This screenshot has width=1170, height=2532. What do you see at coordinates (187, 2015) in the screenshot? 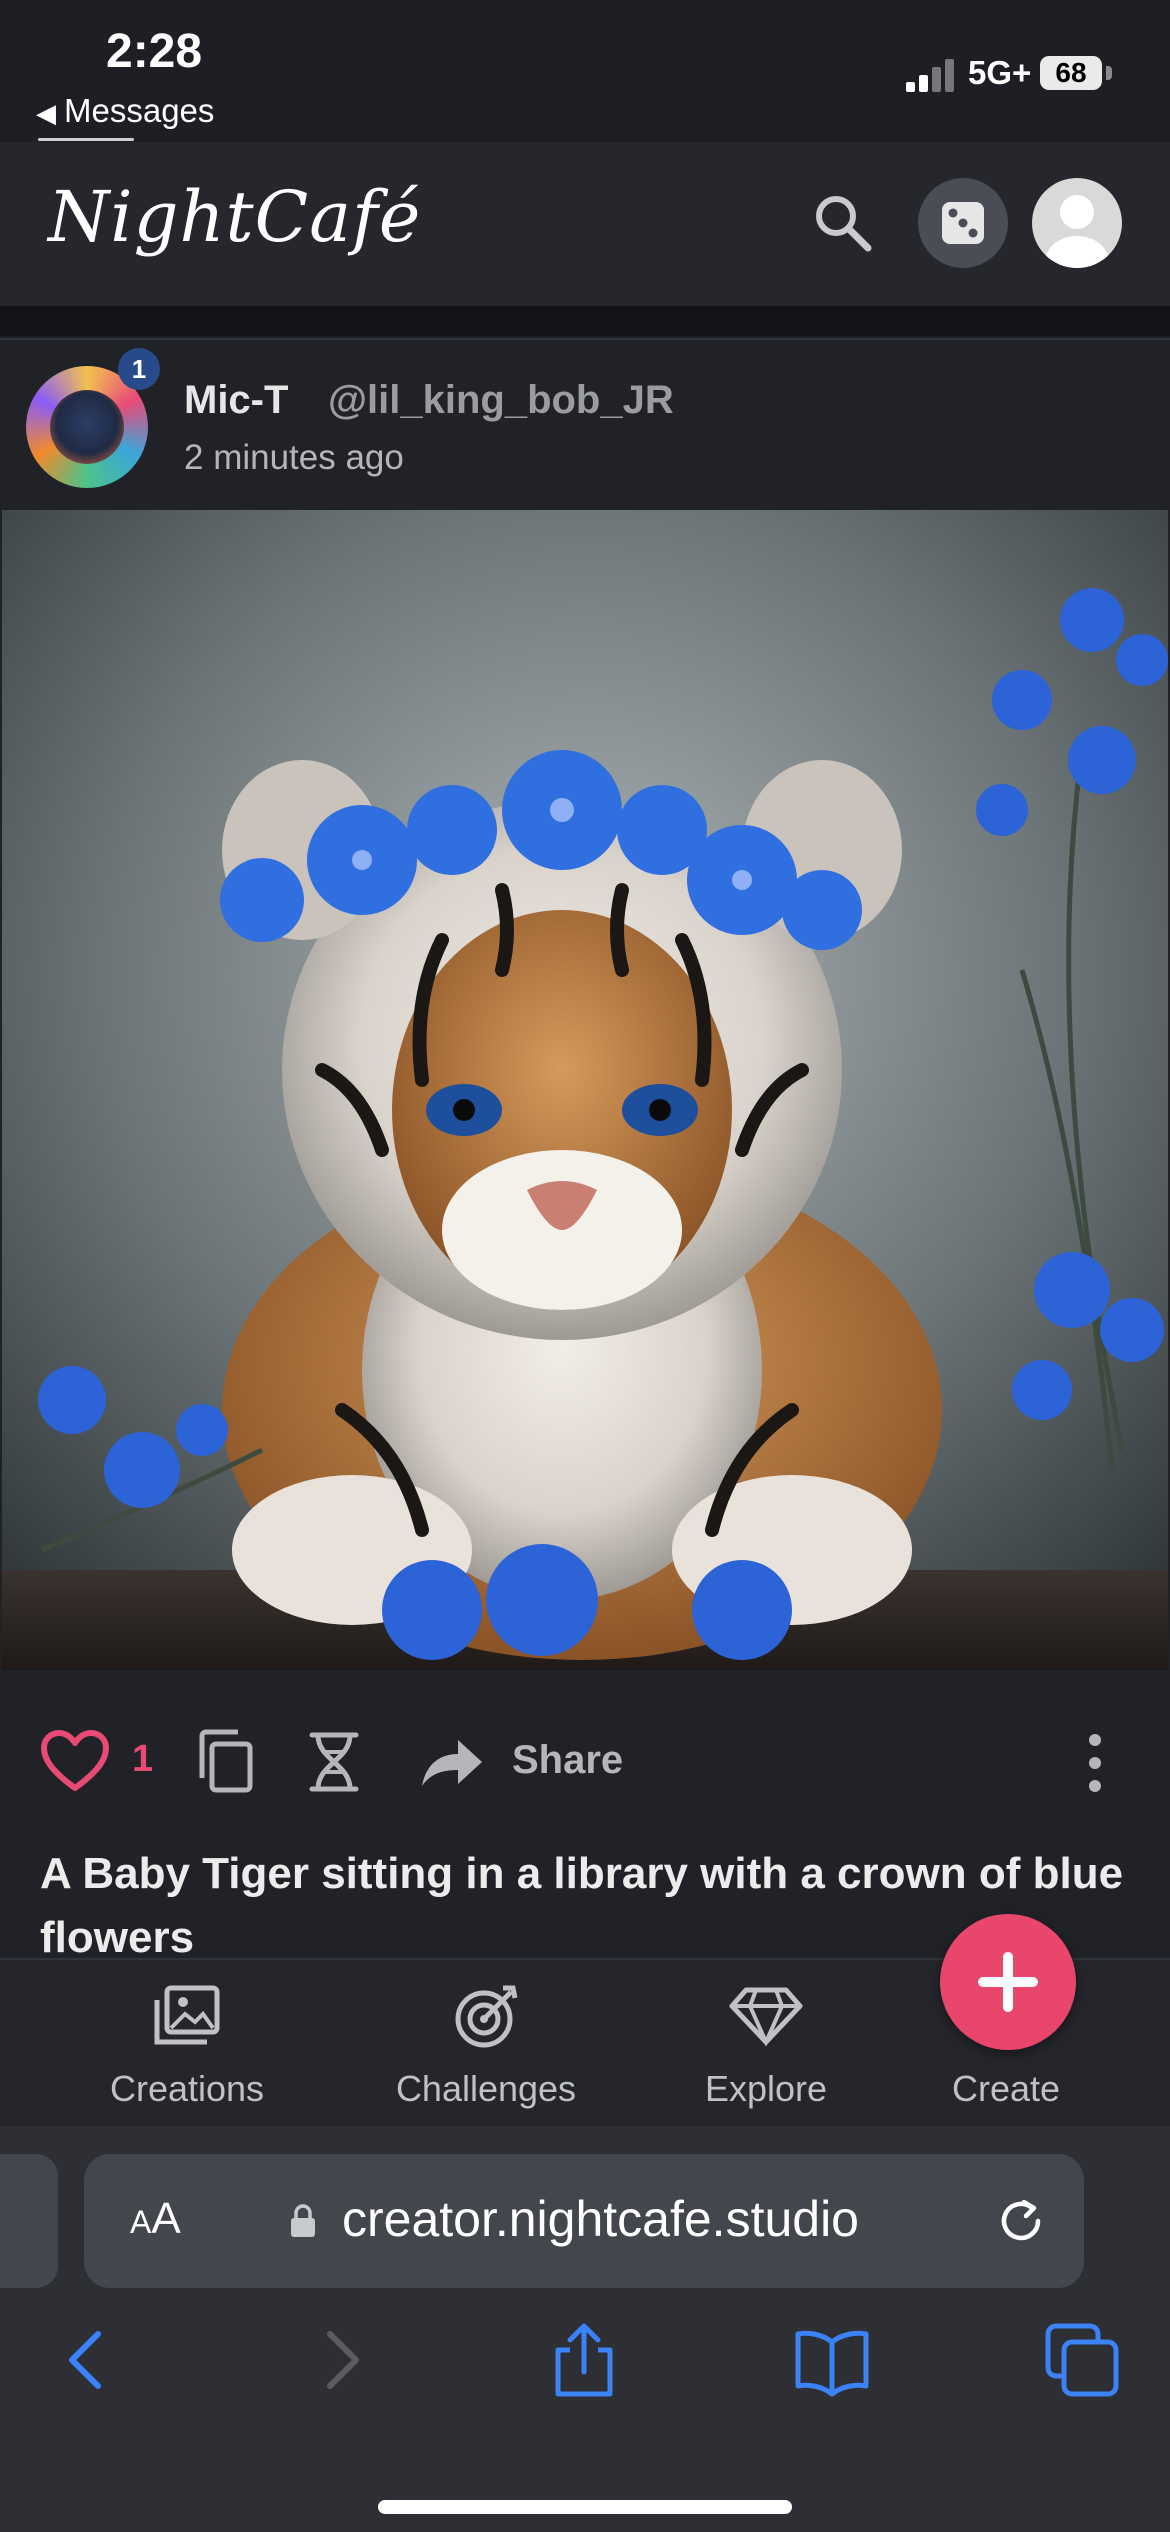
I see `image-icon` at bounding box center [187, 2015].